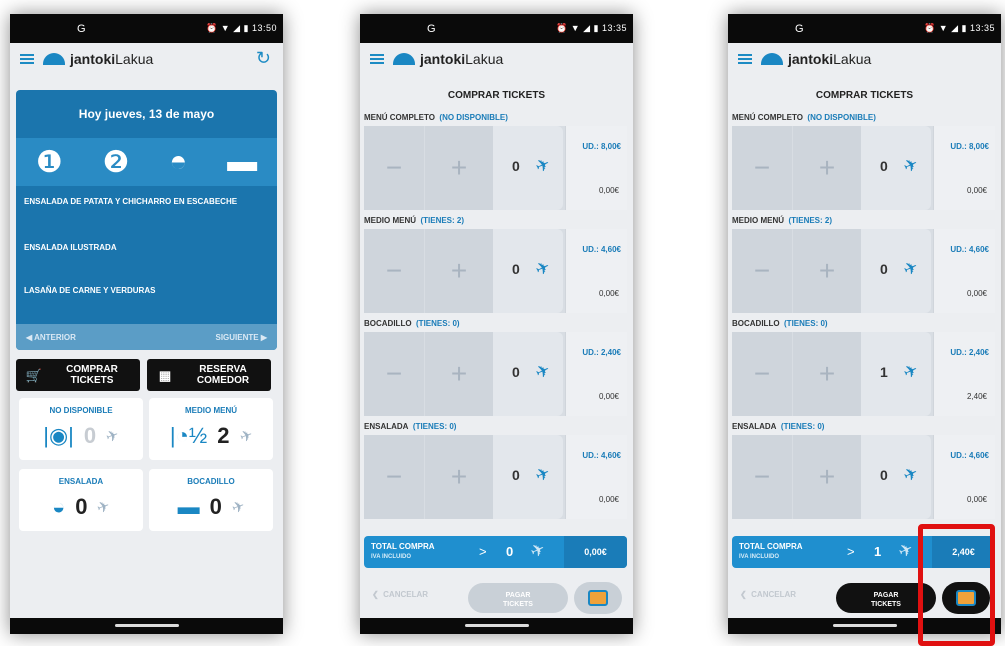 The image size is (1005, 646). Describe the element at coordinates (165, 375) in the screenshot. I see `calendar-icon: ▦` at that location.